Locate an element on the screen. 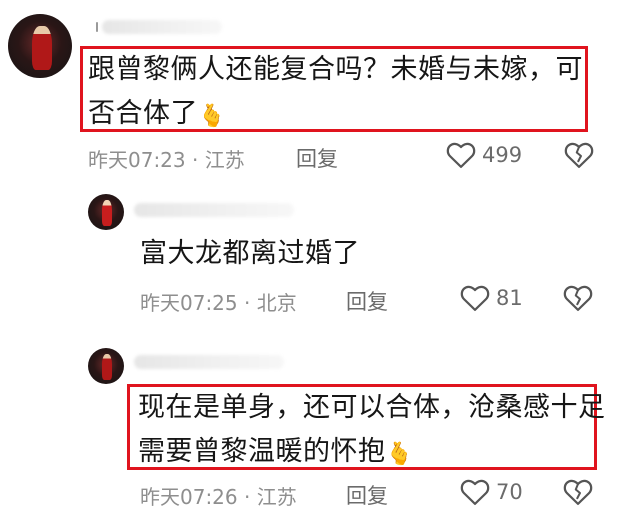 The width and height of the screenshot is (640, 522). timestamp: 昨天07:25 is located at coordinates (189, 303).